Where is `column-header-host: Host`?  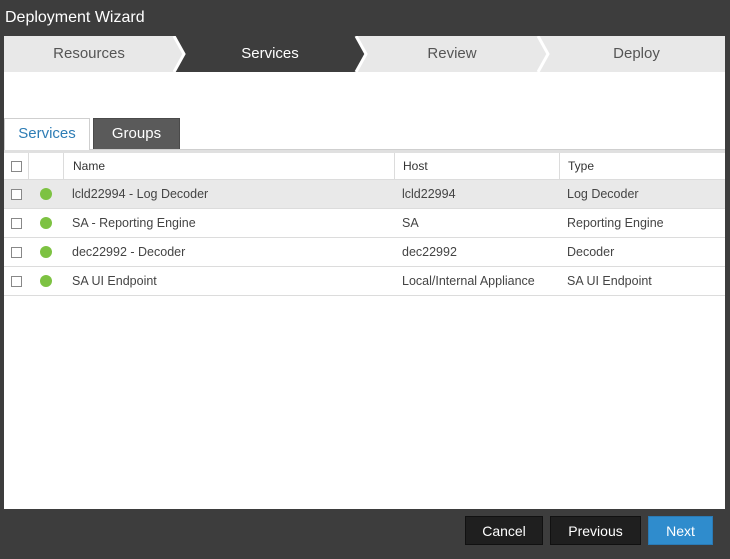
column-header-host: Host is located at coordinates (476, 166).